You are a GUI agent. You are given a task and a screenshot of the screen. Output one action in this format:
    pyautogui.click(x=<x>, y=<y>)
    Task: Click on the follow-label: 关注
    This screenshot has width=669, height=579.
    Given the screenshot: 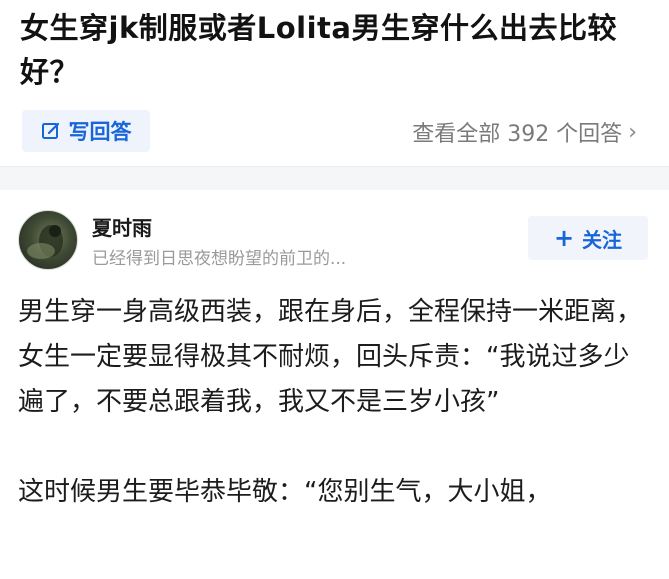 What is the action you would take?
    pyautogui.click(x=602, y=239)
    